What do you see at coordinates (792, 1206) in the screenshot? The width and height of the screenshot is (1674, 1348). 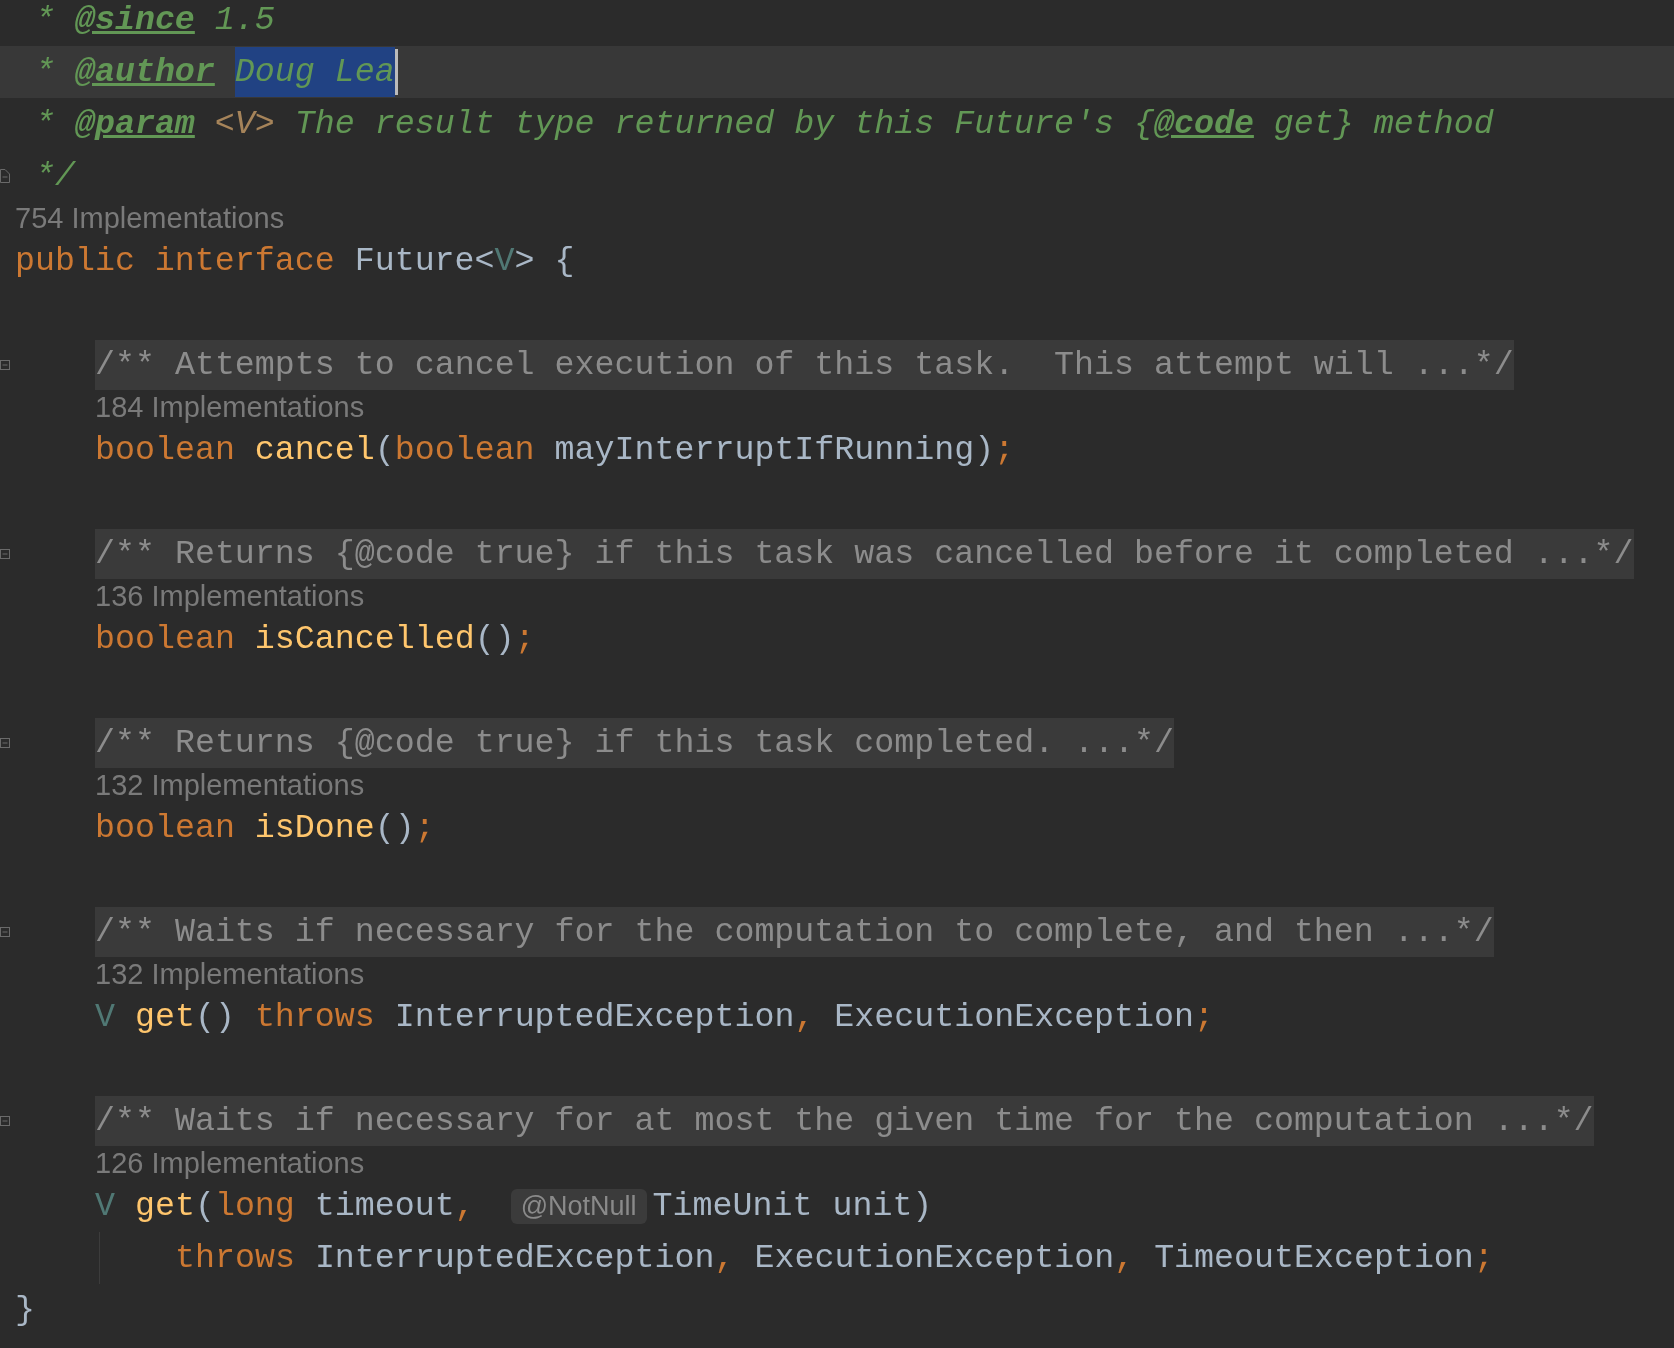 I see `code-text: TimeUnit unit)` at bounding box center [792, 1206].